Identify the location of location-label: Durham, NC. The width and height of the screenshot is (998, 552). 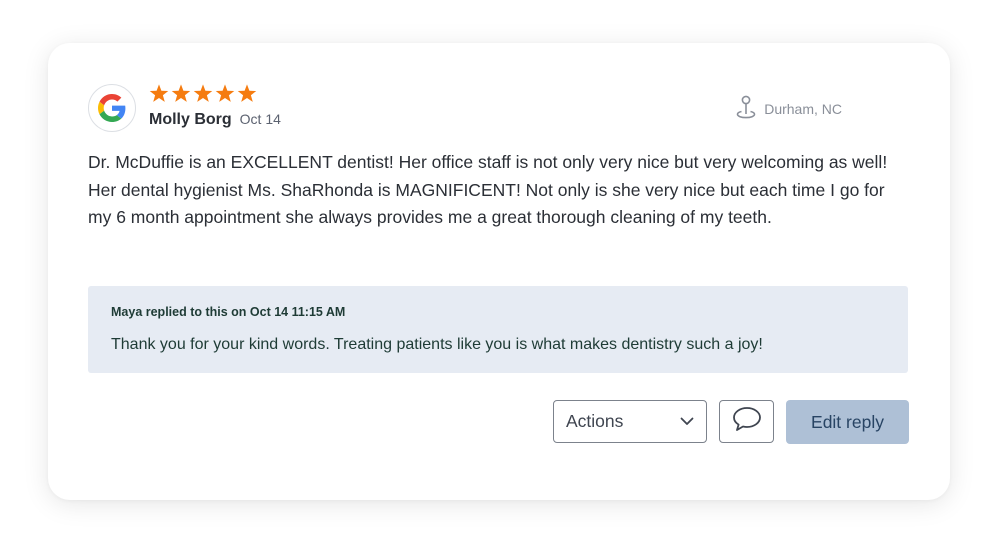
(803, 108).